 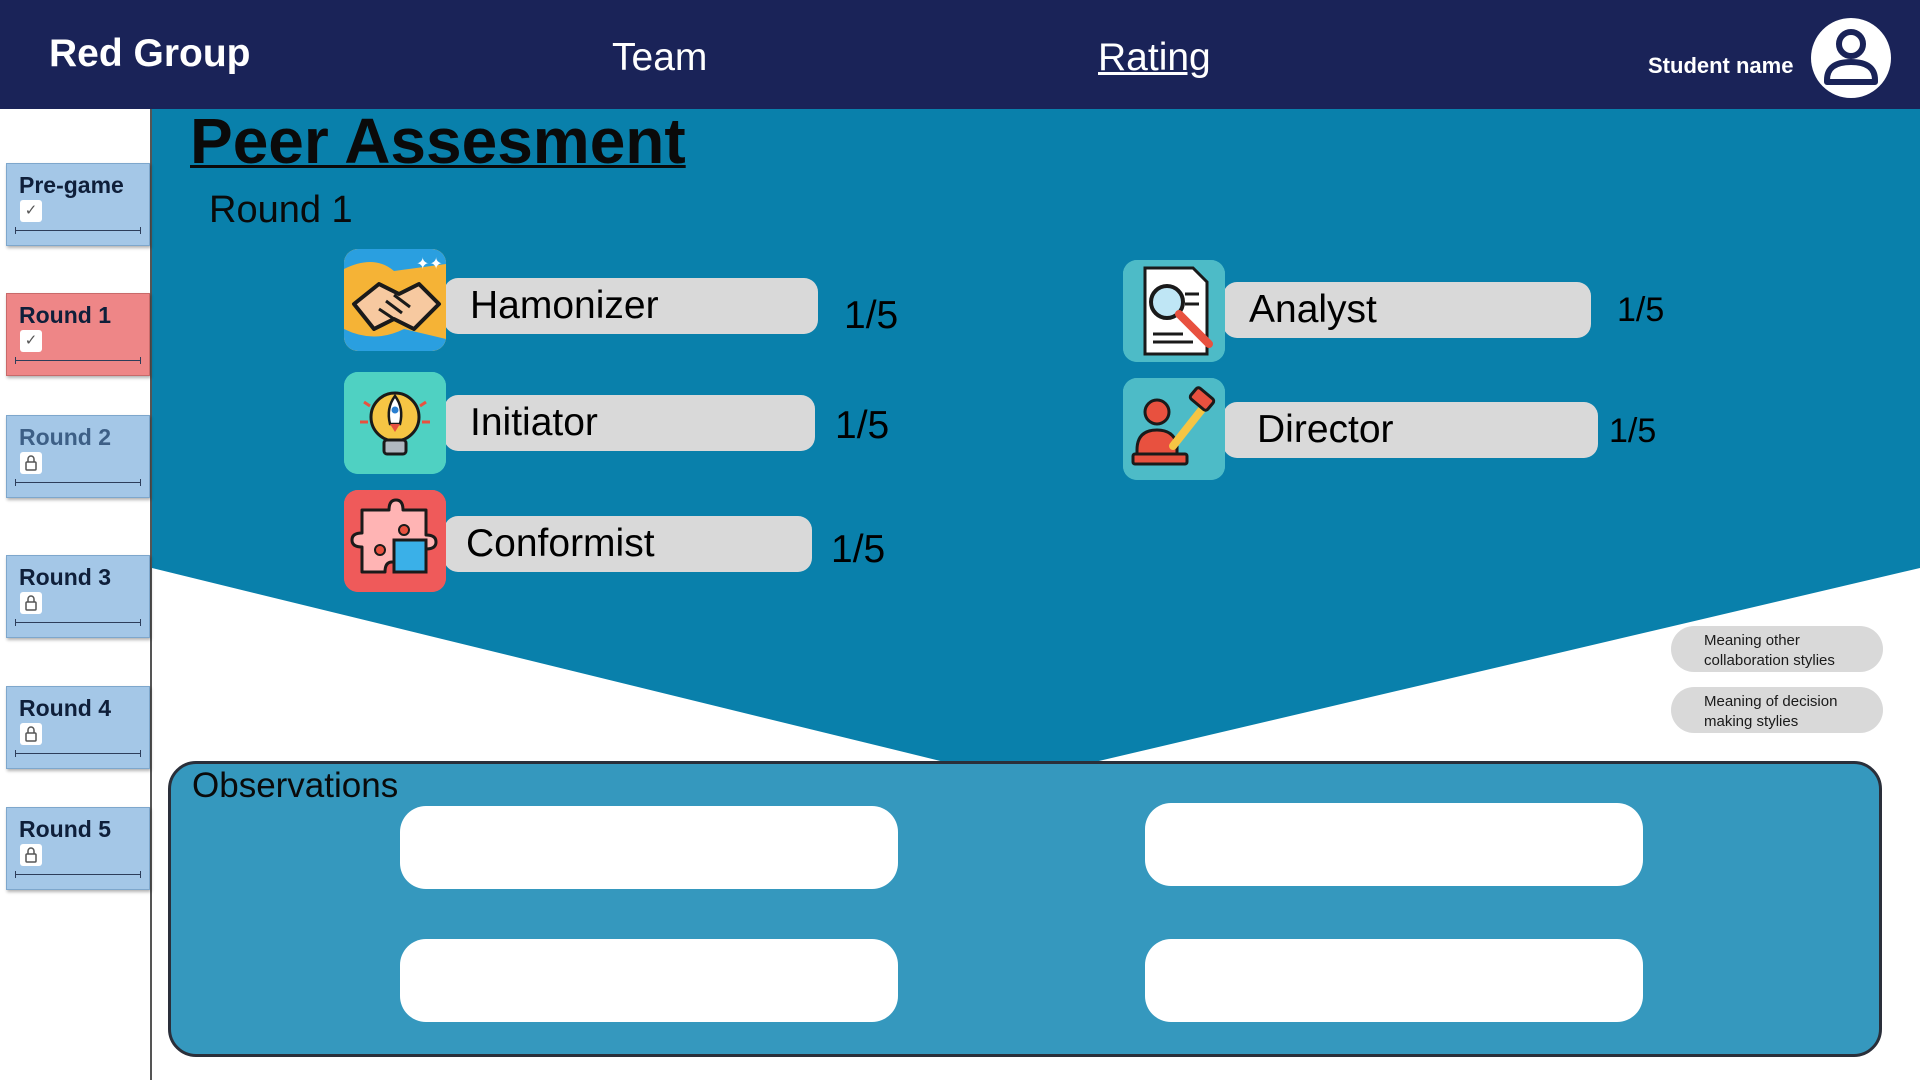 I want to click on observations-title: Observations, so click(x=295, y=785).